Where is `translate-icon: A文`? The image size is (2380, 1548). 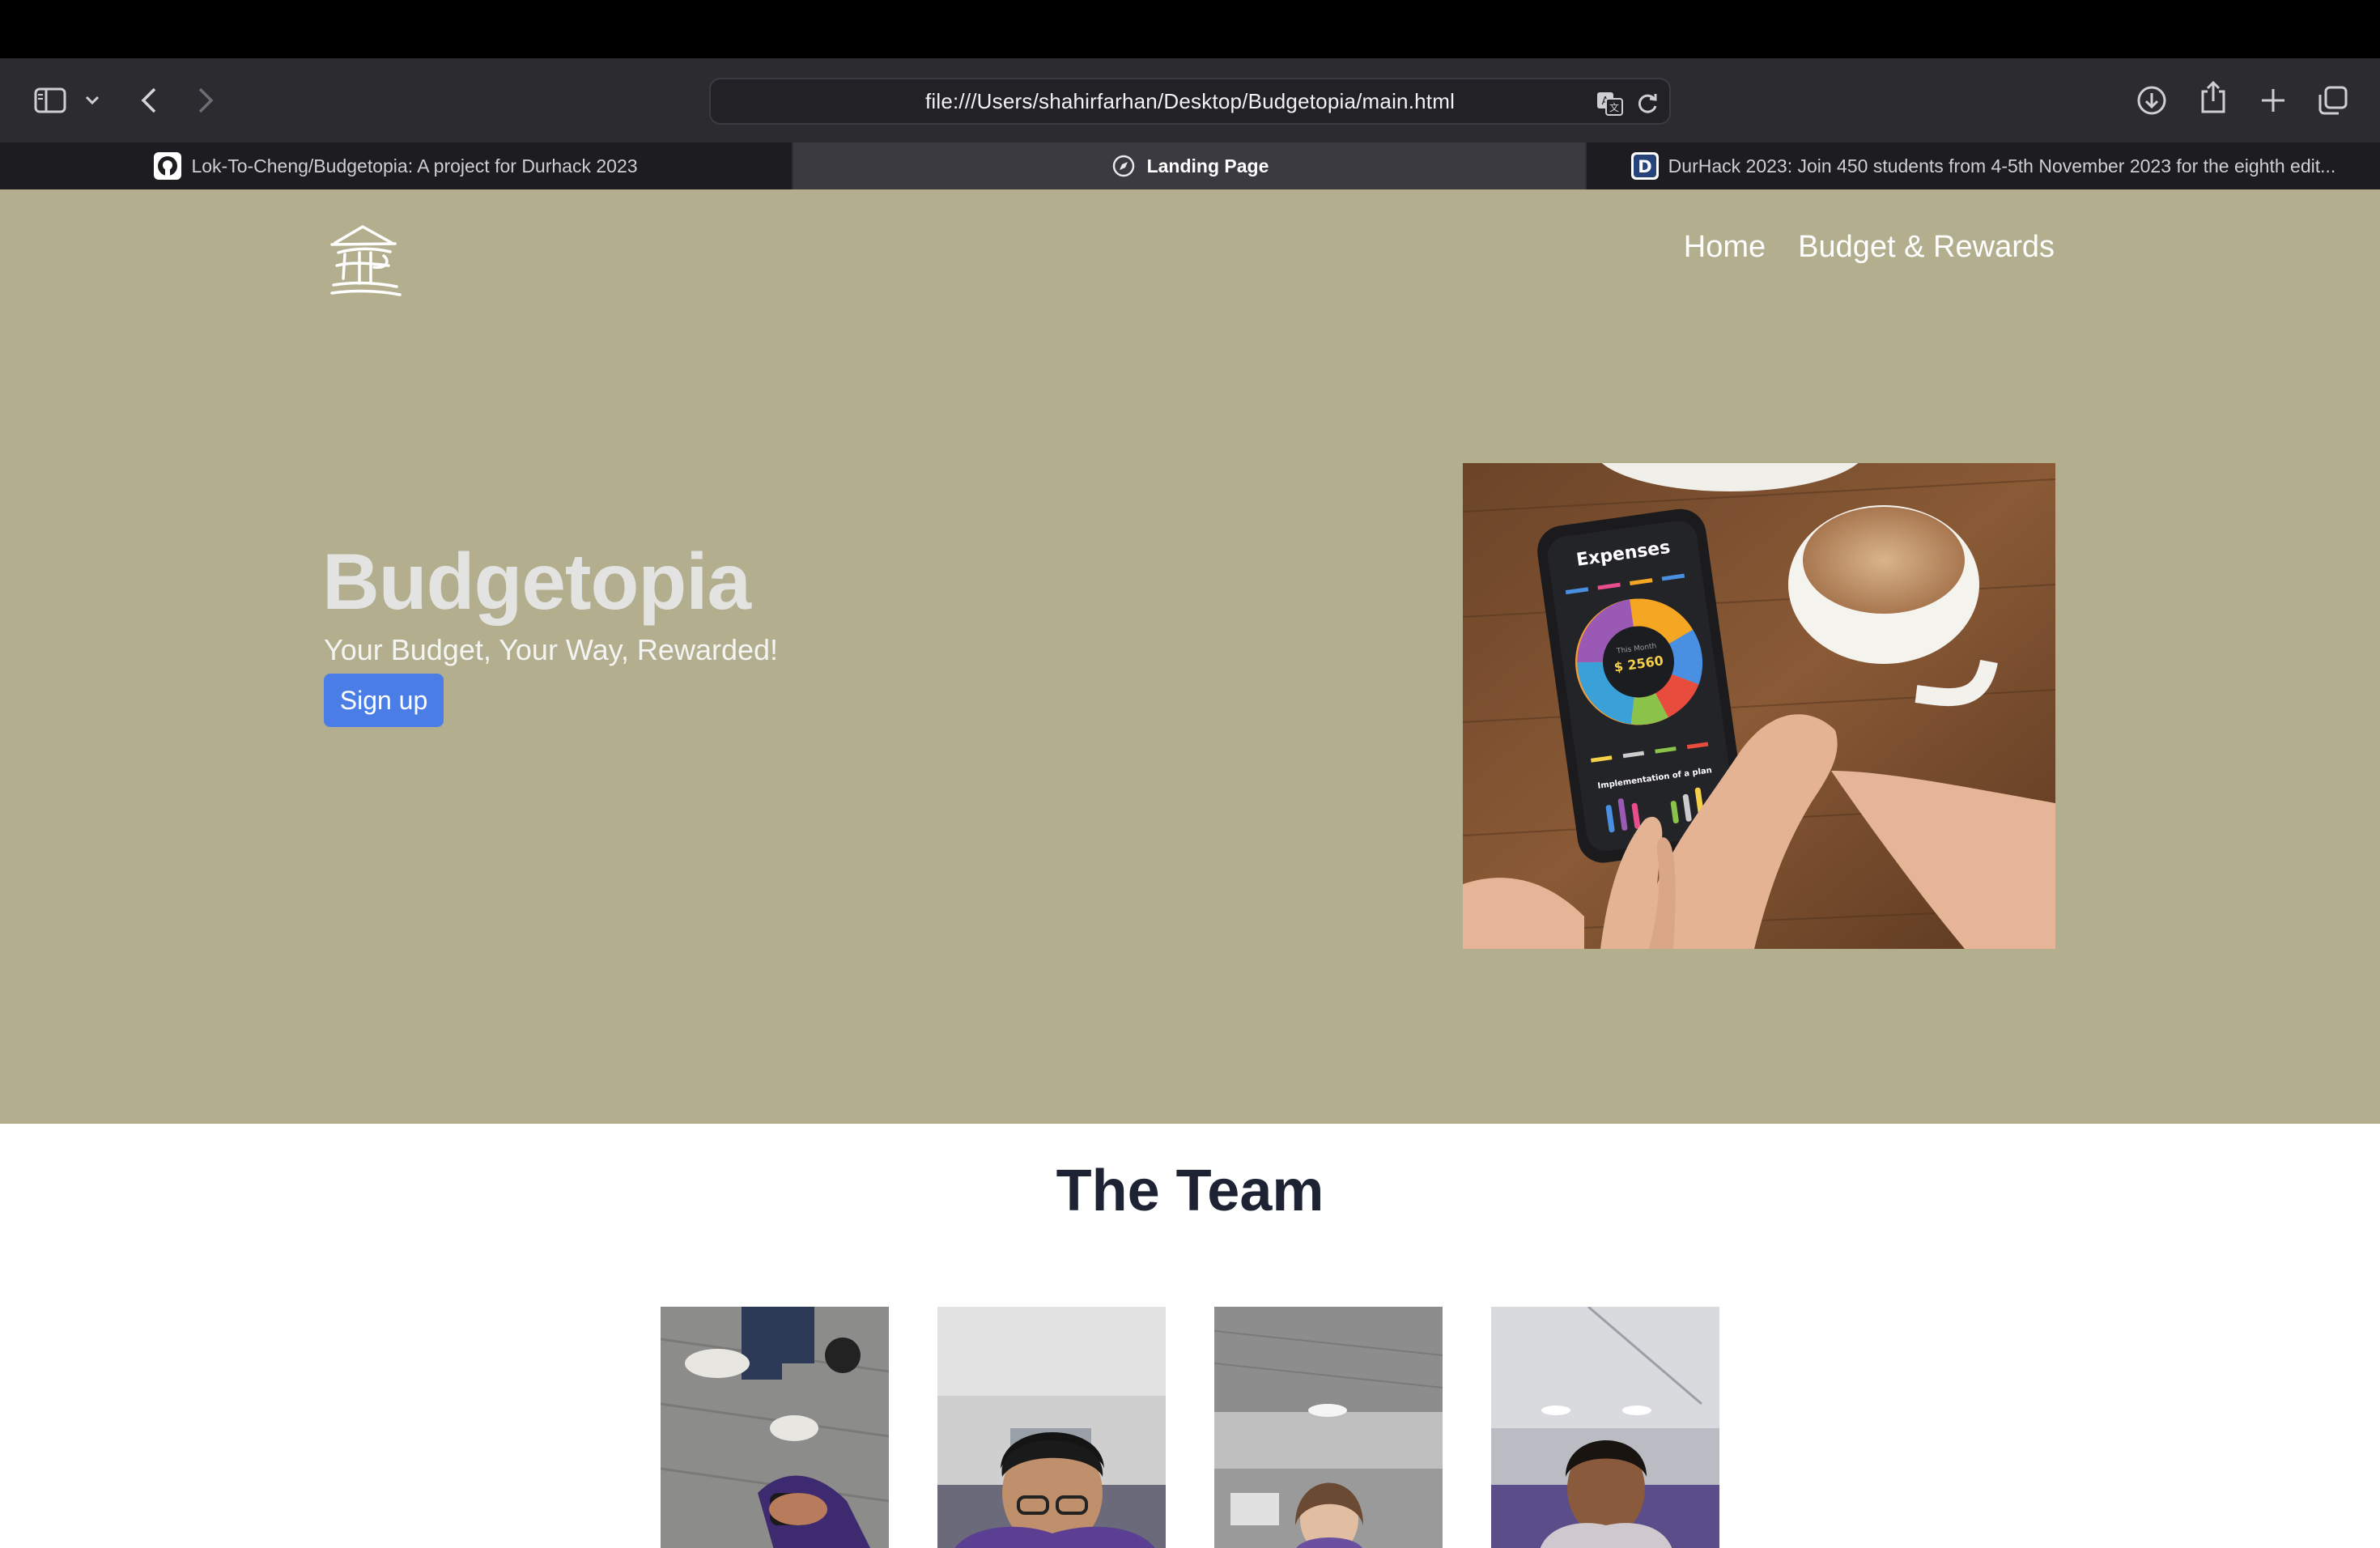 translate-icon: A文 is located at coordinates (1610, 104).